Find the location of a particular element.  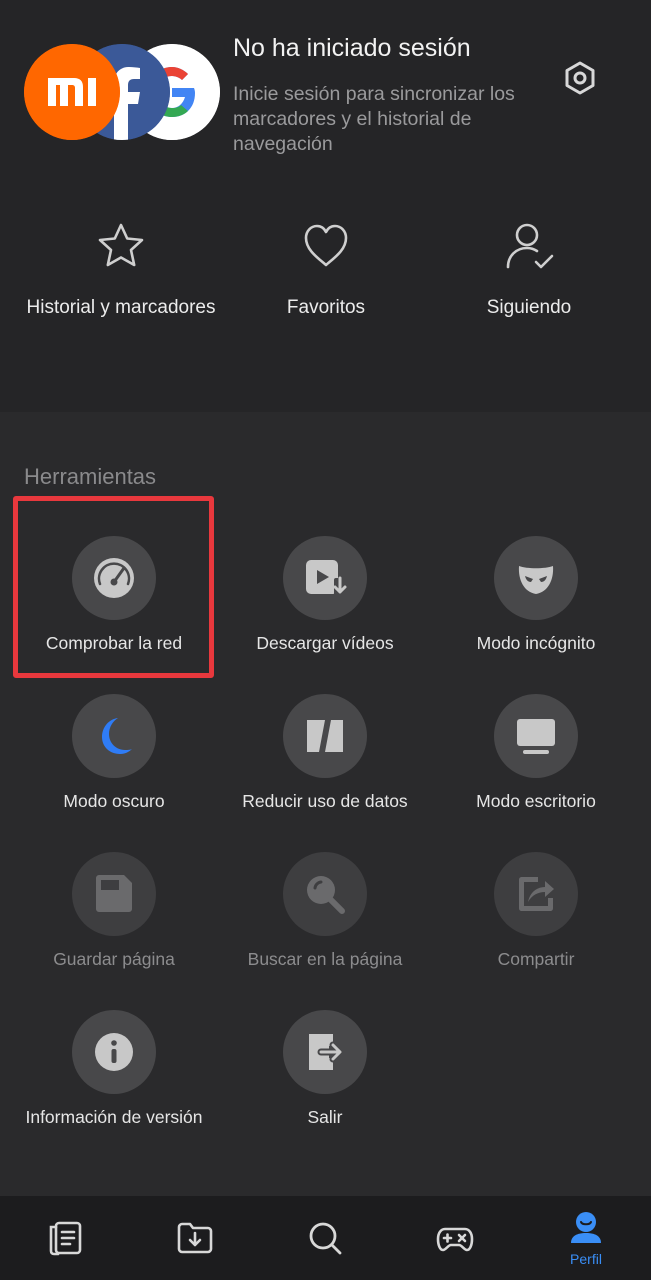

tool-version-info: Información de versión is located at coordinates (114, 1069).